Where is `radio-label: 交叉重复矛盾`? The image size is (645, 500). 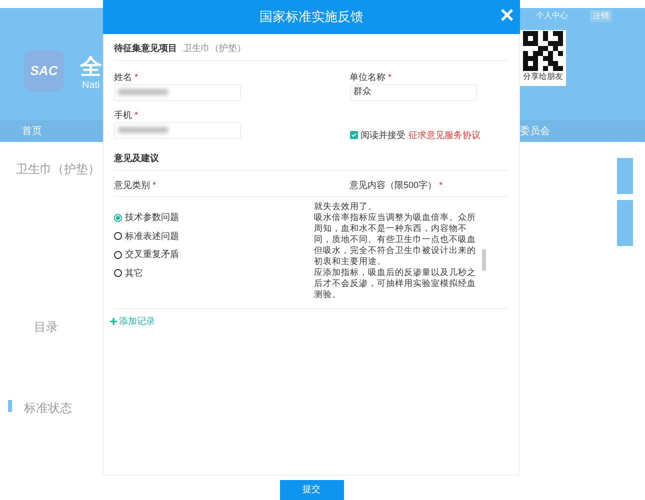
radio-label: 交叉重复矛盾 is located at coordinates (152, 254).